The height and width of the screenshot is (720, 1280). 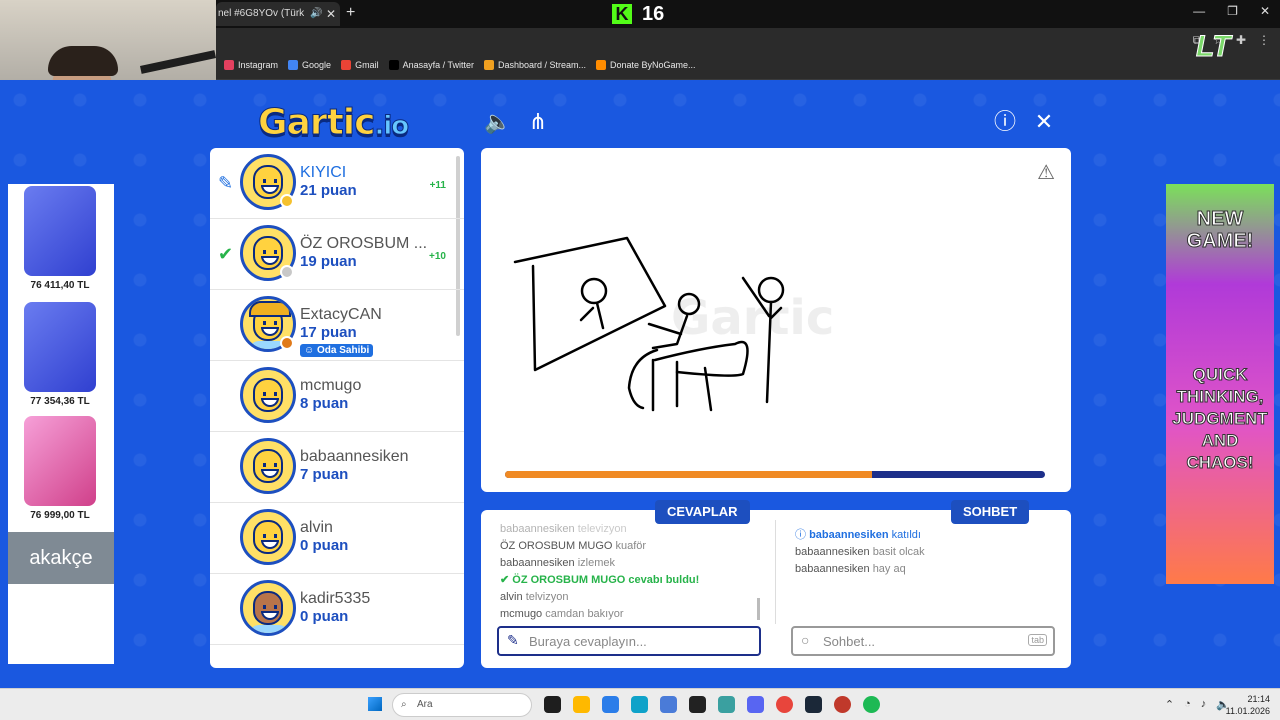 I want to click on sound-icon: 🔈, so click(x=498, y=122).